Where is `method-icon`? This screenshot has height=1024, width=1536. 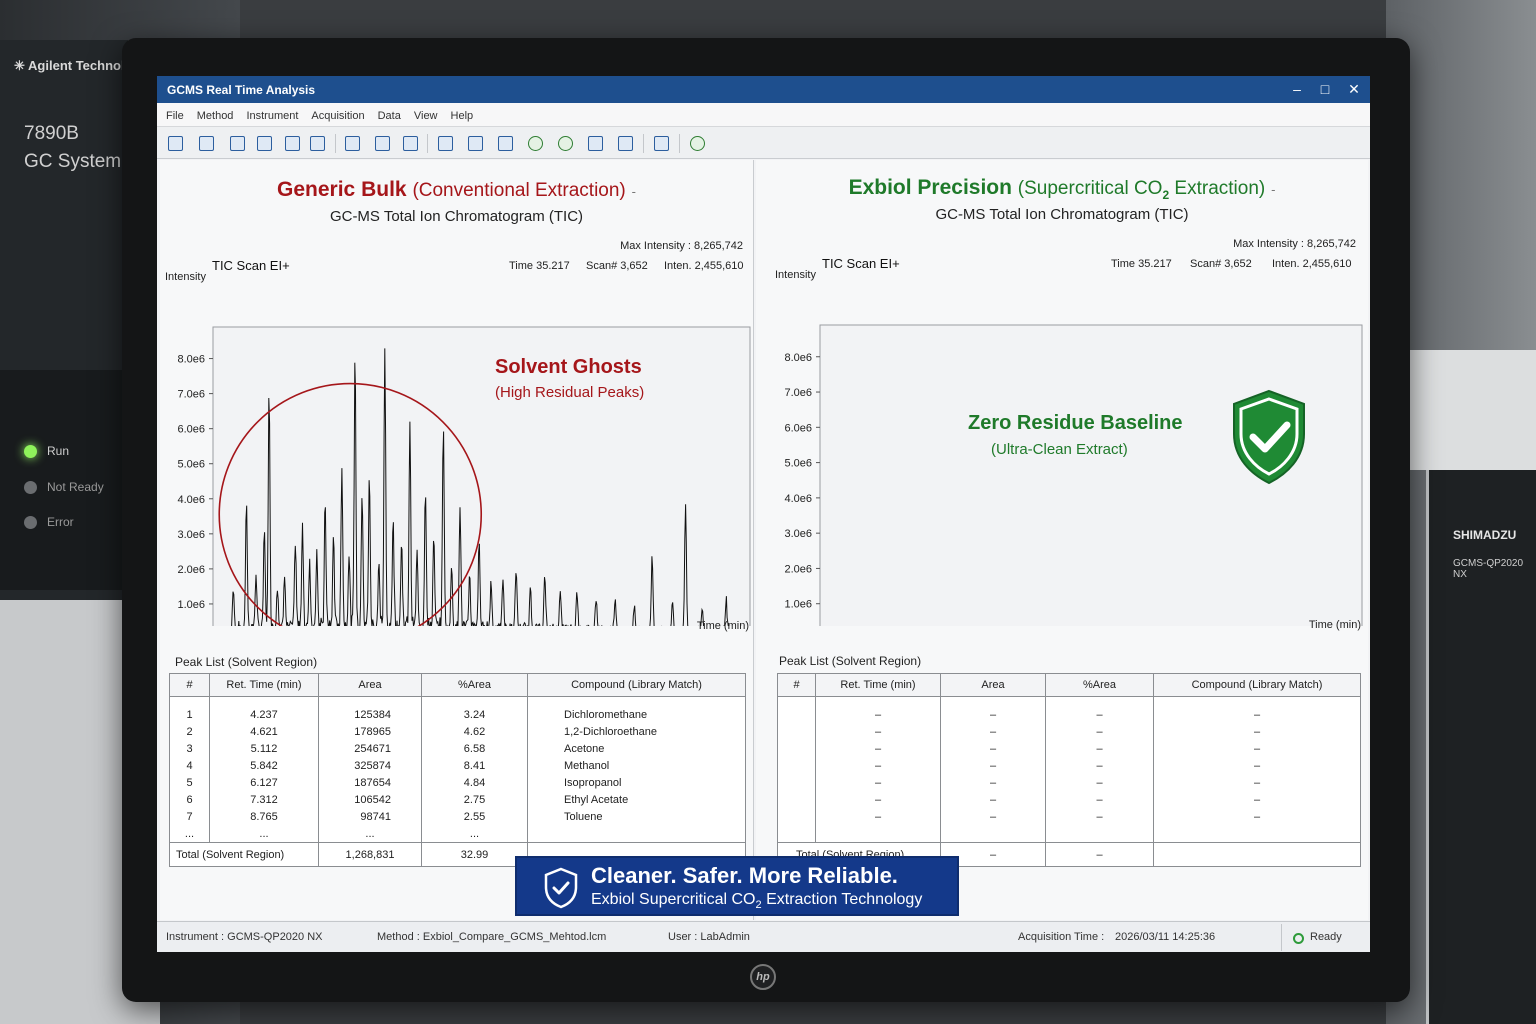
method-icon is located at coordinates (352, 143).